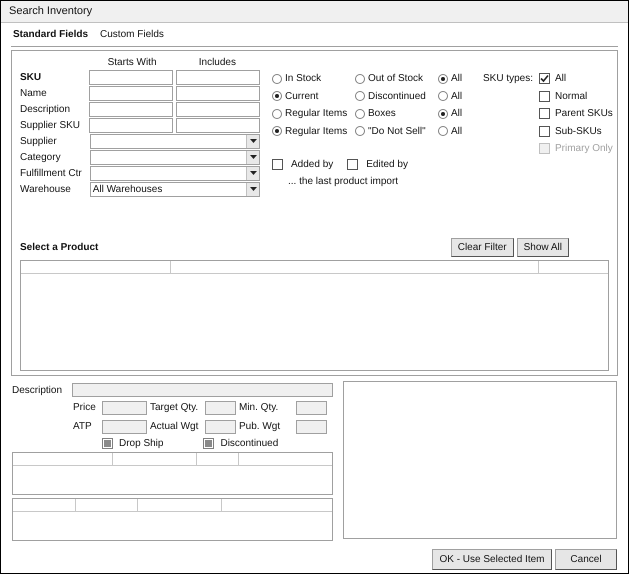 This screenshot has height=574, width=629. Describe the element at coordinates (482, 247) in the screenshot. I see `filter-button: Clear Filter` at that location.